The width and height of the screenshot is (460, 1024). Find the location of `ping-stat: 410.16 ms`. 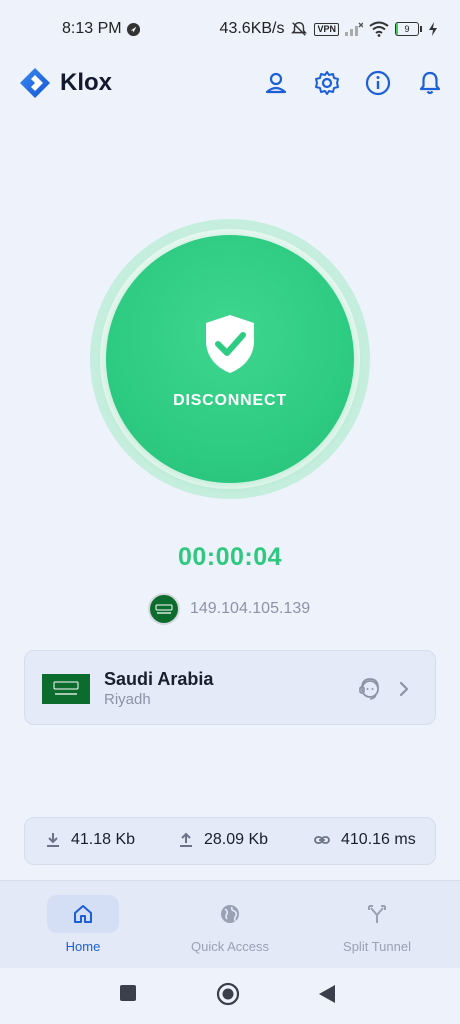

ping-stat: 410.16 ms is located at coordinates (364, 840).